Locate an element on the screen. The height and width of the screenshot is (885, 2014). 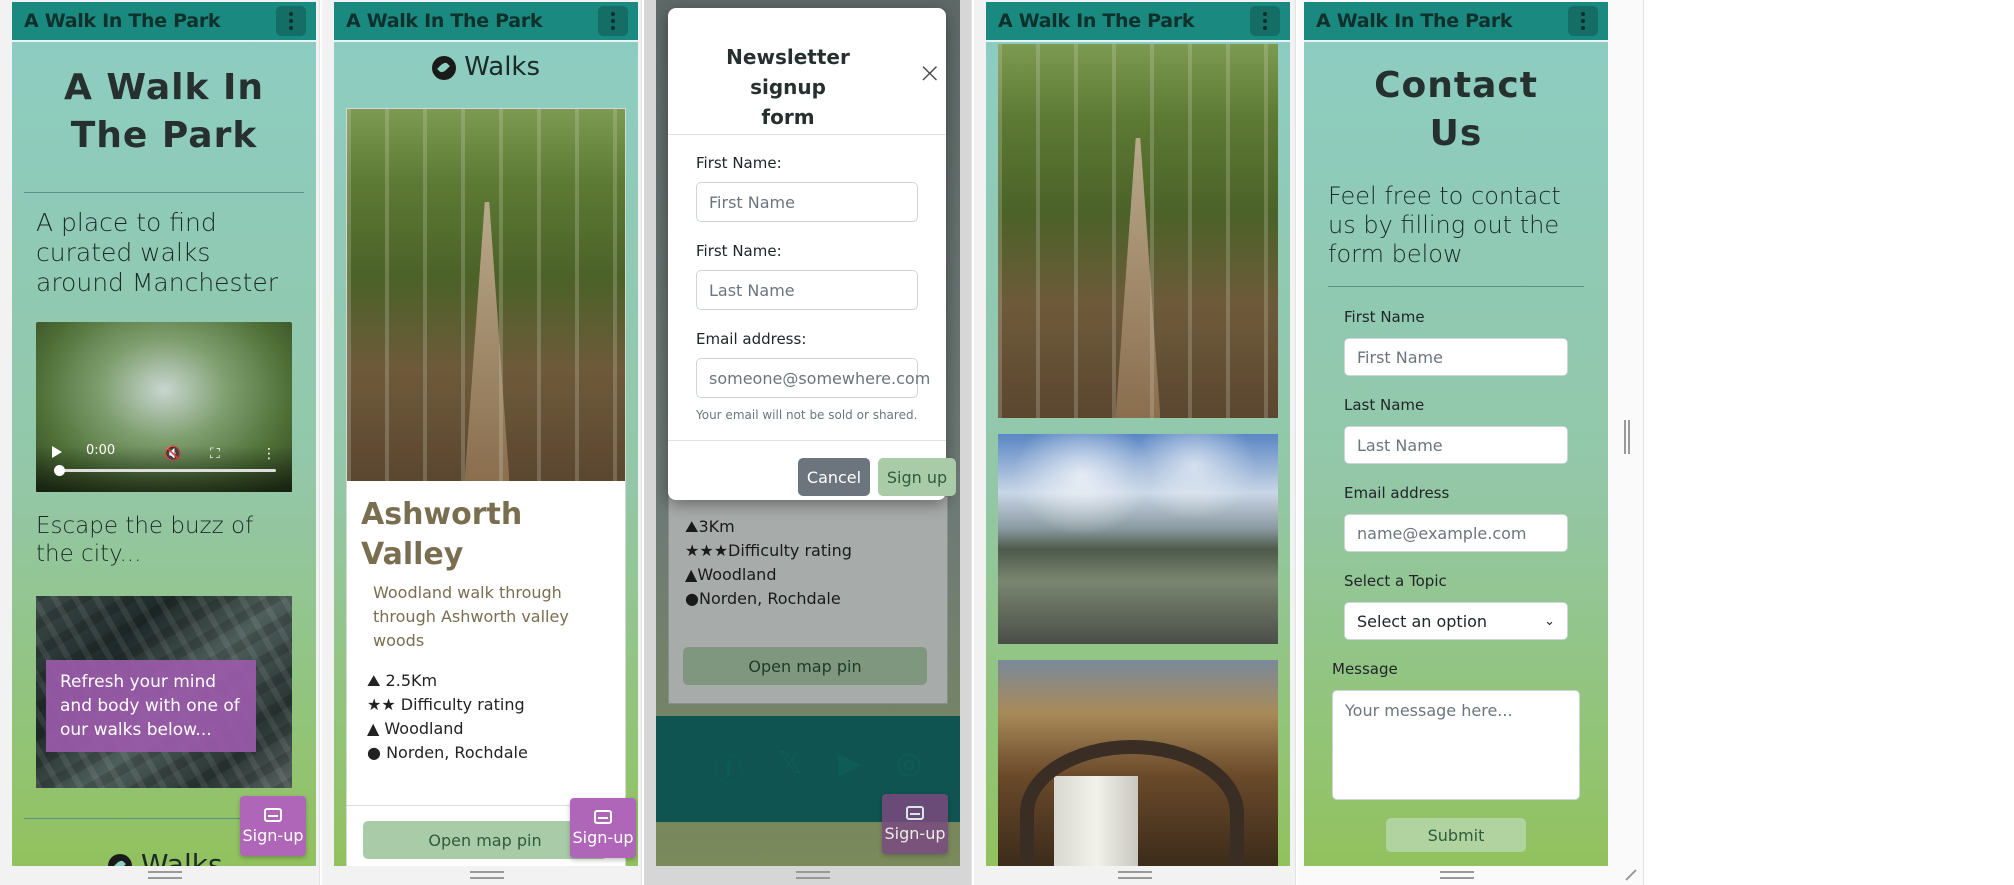
fullscreen-icon: ⛶ is located at coordinates (215, 454).